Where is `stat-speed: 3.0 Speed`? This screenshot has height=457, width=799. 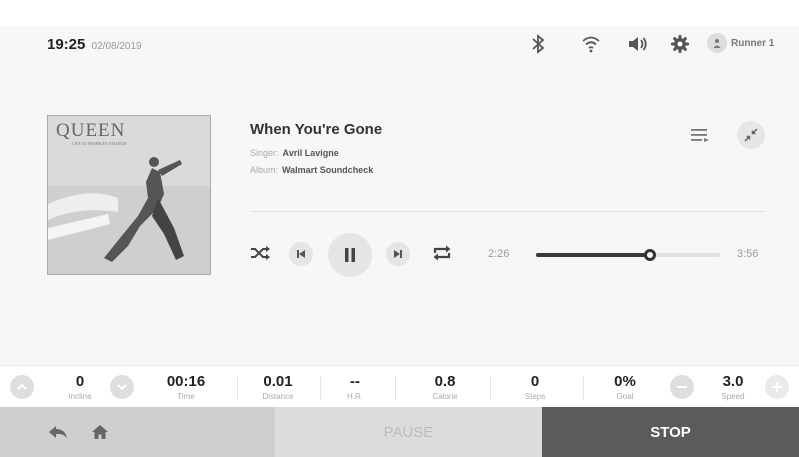 stat-speed: 3.0 Speed is located at coordinates (733, 387).